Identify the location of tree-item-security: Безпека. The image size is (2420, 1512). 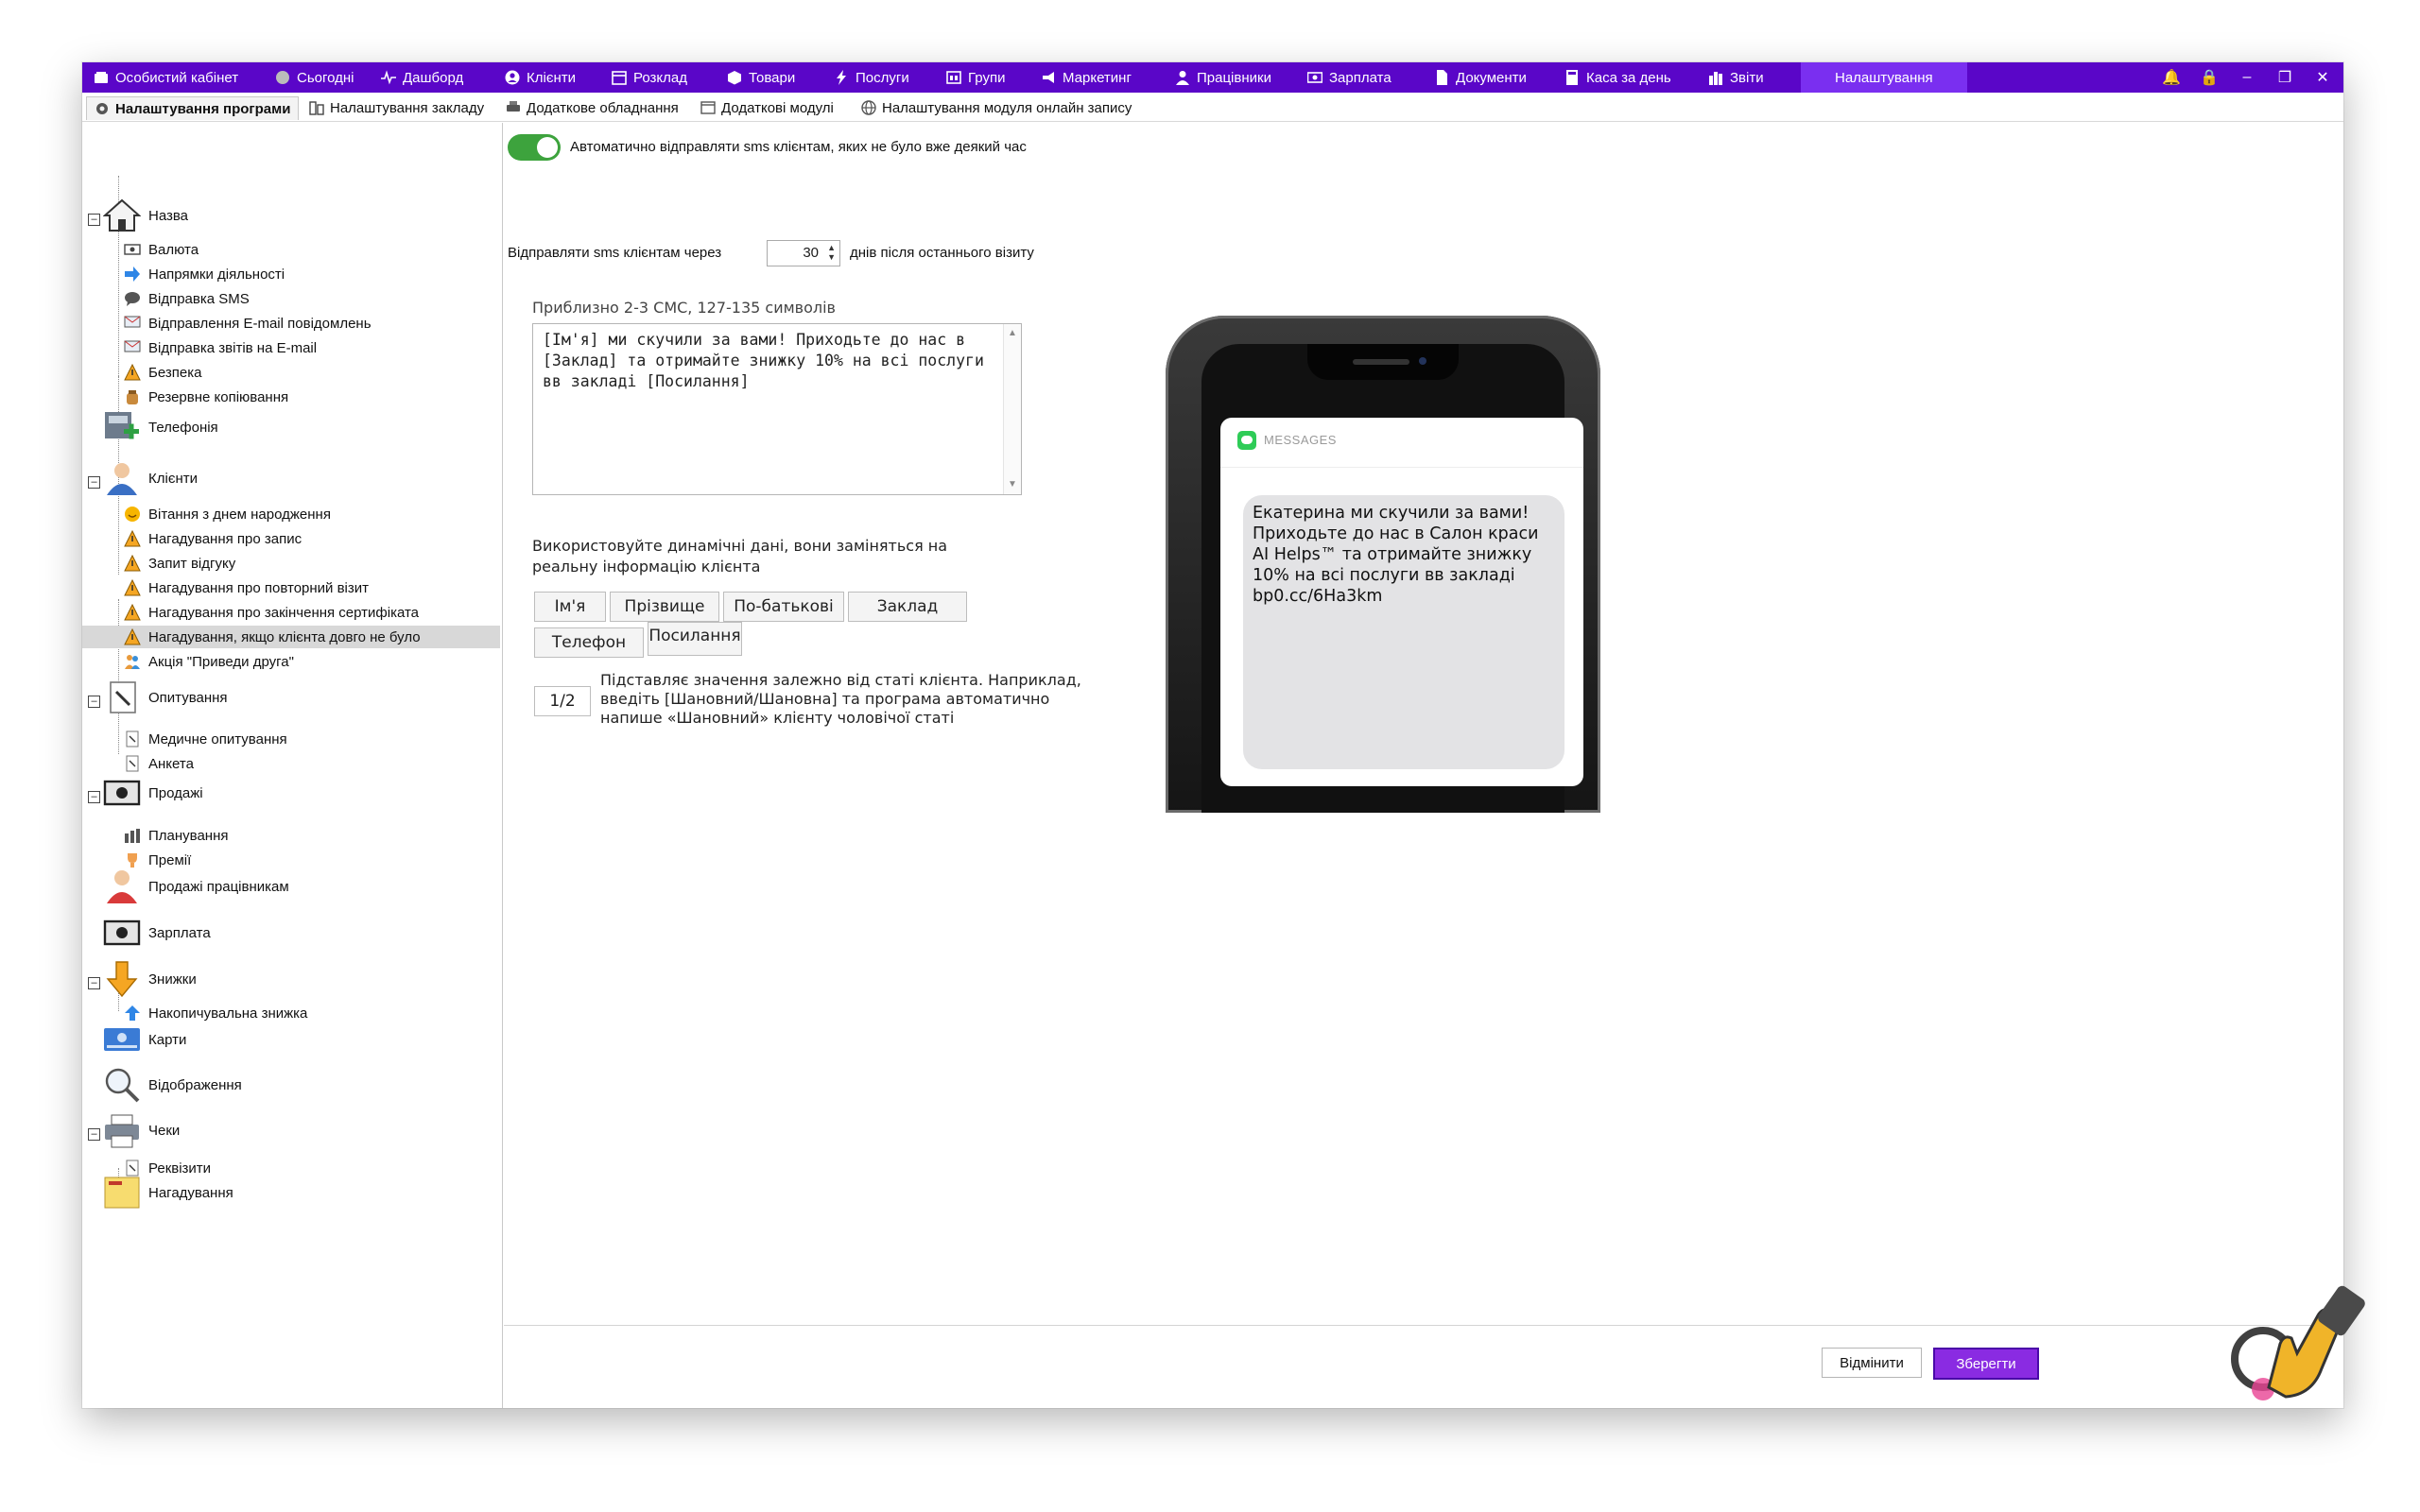
(162, 372).